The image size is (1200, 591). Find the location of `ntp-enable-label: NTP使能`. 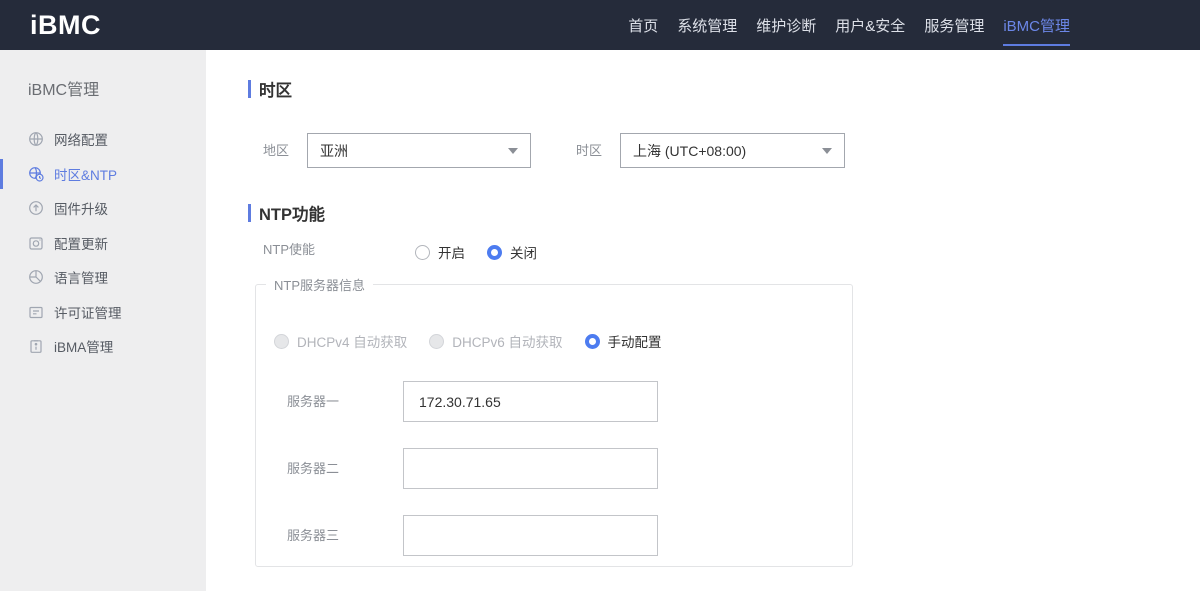

ntp-enable-label: NTP使能 is located at coordinates (289, 249).